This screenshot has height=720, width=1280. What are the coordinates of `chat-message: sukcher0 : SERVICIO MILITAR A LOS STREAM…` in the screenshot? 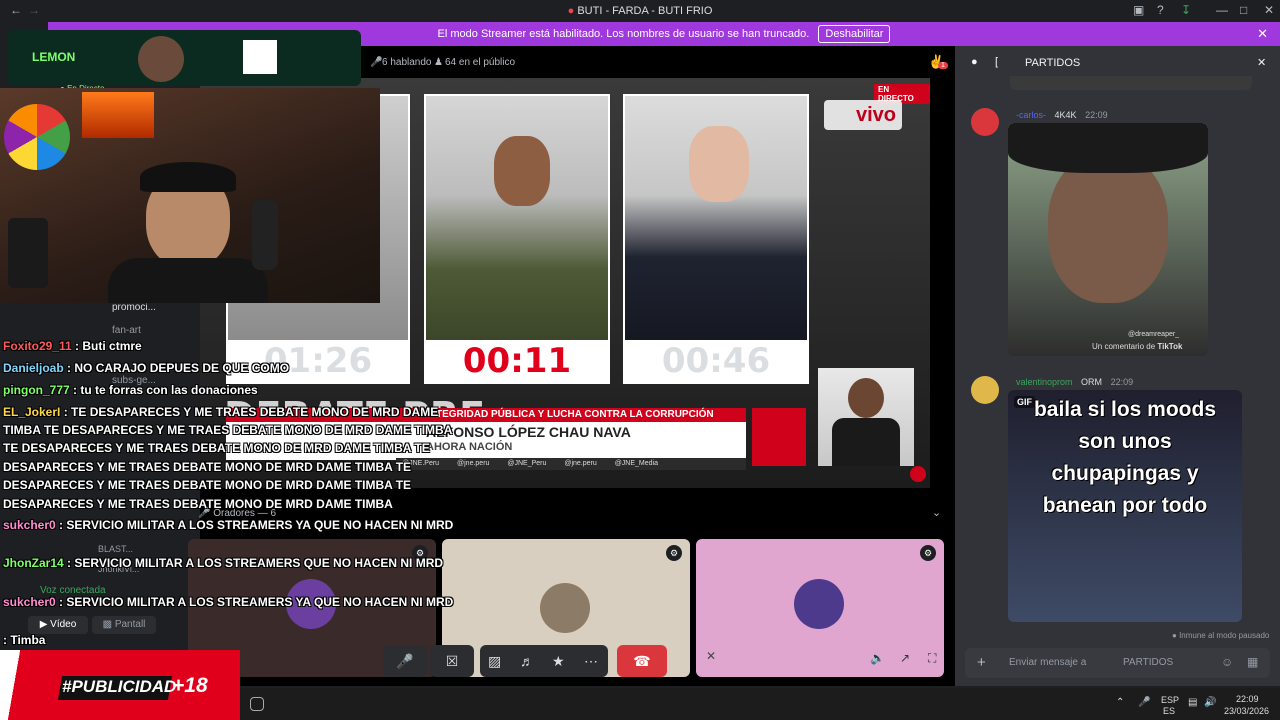 It's located at (228, 602).